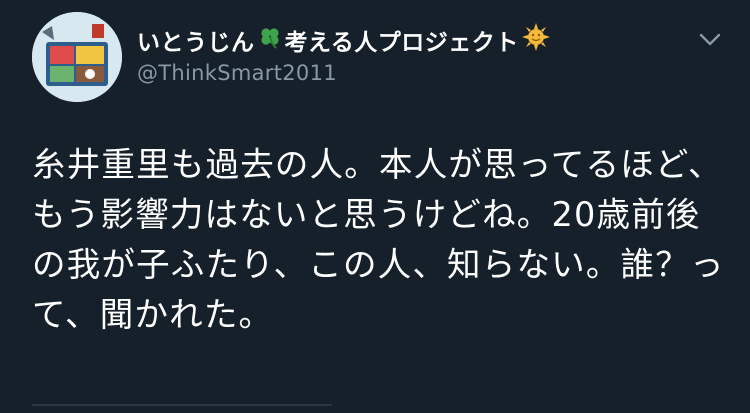 The width and height of the screenshot is (750, 413). Describe the element at coordinates (535, 40) in the screenshot. I see `sun-face-icon` at that location.